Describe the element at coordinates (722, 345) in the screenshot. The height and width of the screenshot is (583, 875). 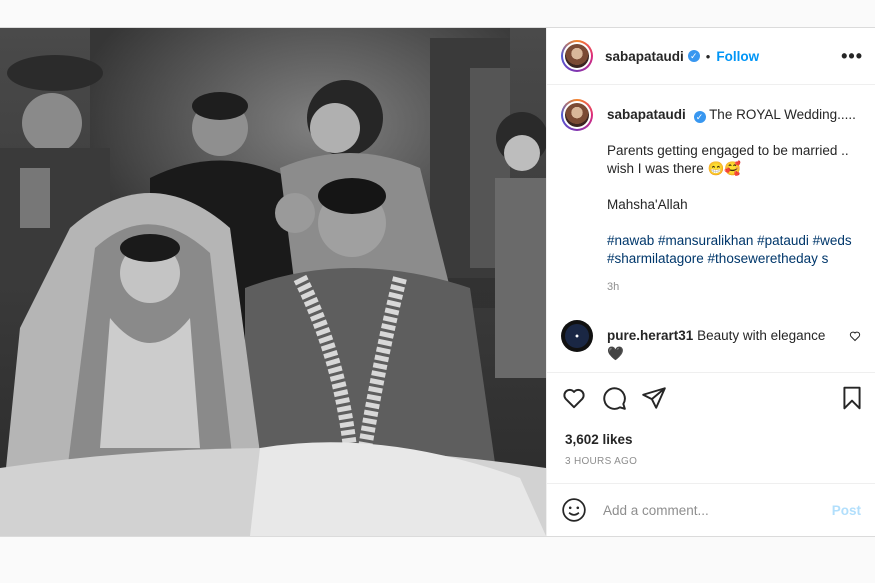
I see `comment-body: pure.herart31 Beauty with elegance 🖤` at that location.